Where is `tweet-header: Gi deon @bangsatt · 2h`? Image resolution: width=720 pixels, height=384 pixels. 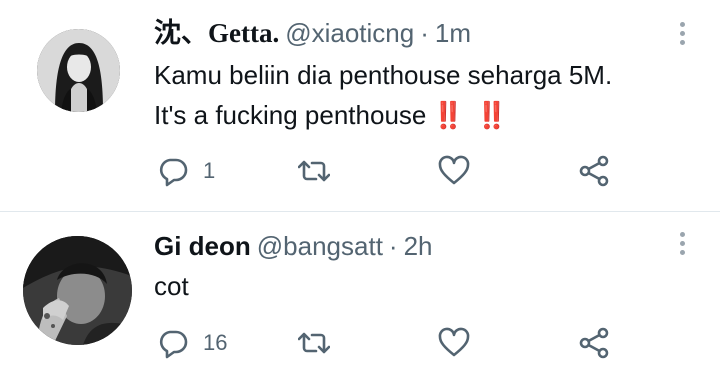
tweet-header: Gi deon @bangsatt · 2h is located at coordinates (293, 246).